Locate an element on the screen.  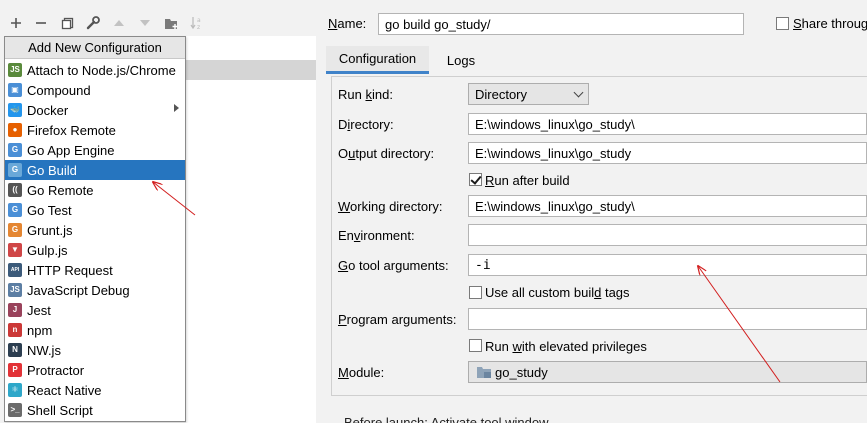
menu-item-label: Protractor is located at coordinates (56, 370).